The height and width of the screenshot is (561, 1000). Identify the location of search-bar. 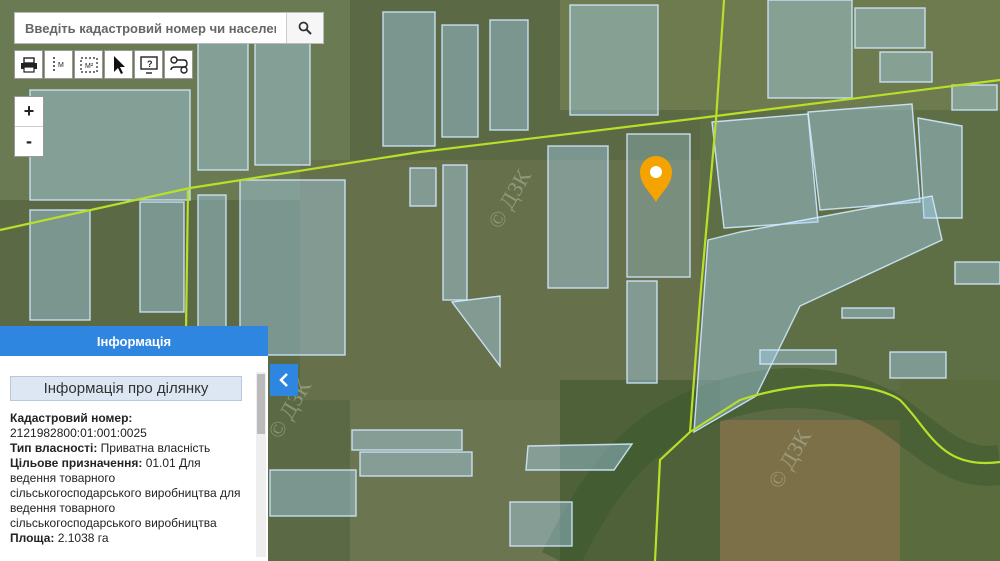
(169, 28).